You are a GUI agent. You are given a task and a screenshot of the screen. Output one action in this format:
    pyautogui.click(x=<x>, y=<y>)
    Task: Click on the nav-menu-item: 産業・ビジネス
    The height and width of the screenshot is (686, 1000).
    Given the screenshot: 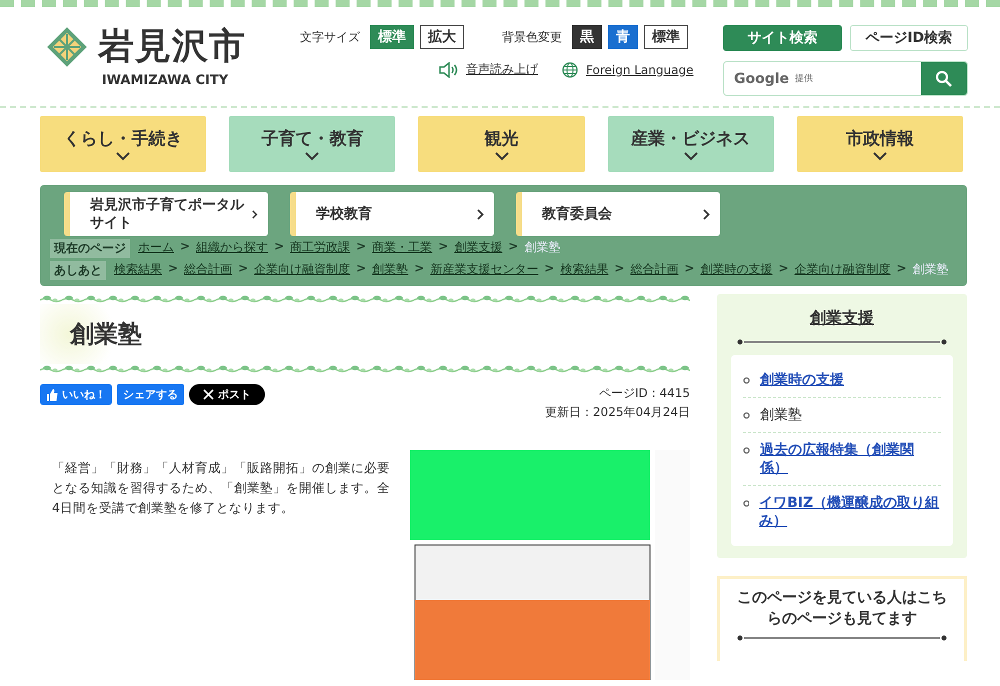 What is the action you would take?
    pyautogui.click(x=691, y=144)
    